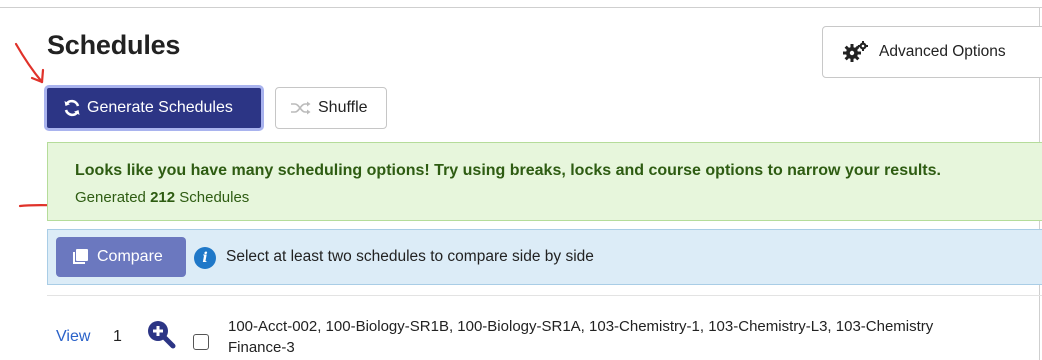 The width and height of the screenshot is (1042, 360). What do you see at coordinates (201, 342) in the screenshot?
I see `schedule-select-checkbox` at bounding box center [201, 342].